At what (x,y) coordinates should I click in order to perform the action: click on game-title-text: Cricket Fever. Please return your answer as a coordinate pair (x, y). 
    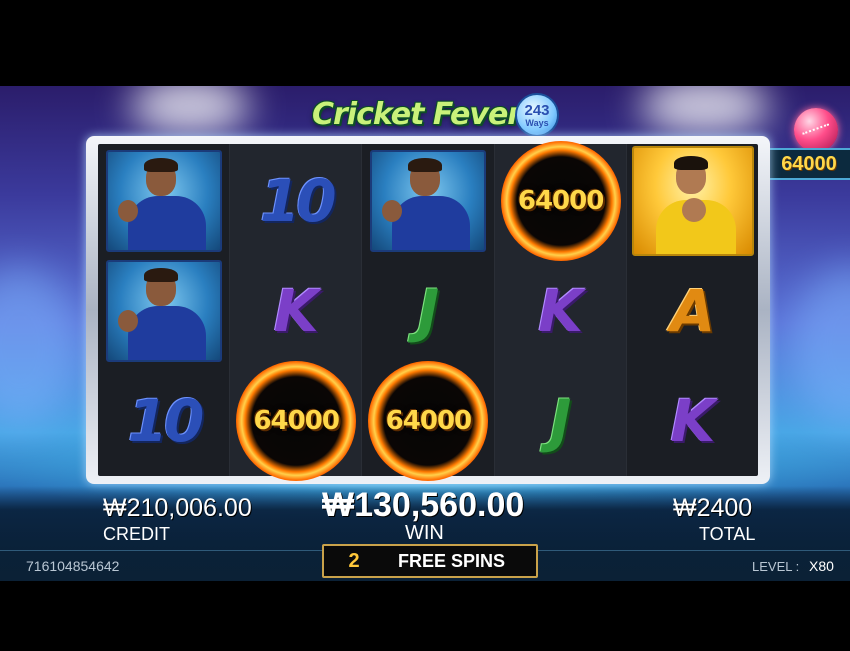
    Looking at the image, I should click on (417, 114).